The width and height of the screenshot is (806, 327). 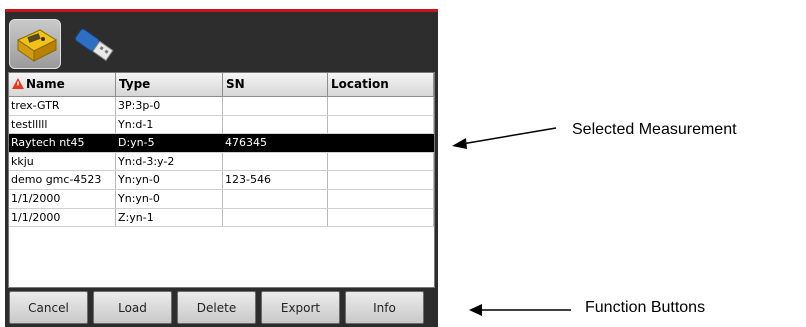 What do you see at coordinates (62, 143) in the screenshot?
I see `cell-name: Raytech nt45` at bounding box center [62, 143].